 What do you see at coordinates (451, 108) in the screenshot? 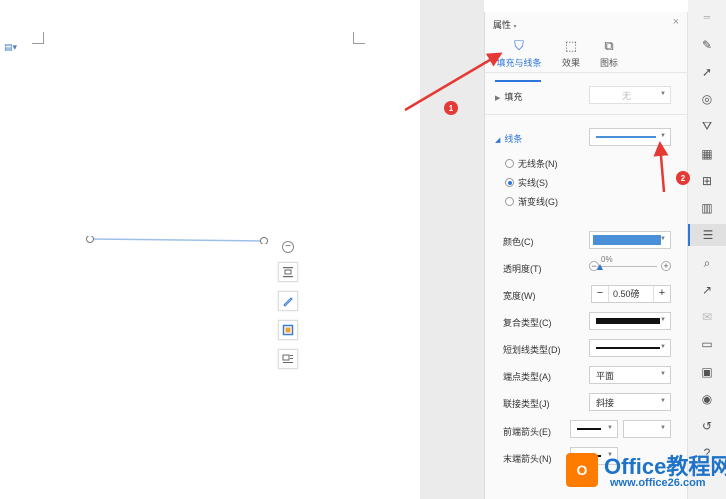
I see `annotation-badge-1: 1` at bounding box center [451, 108].